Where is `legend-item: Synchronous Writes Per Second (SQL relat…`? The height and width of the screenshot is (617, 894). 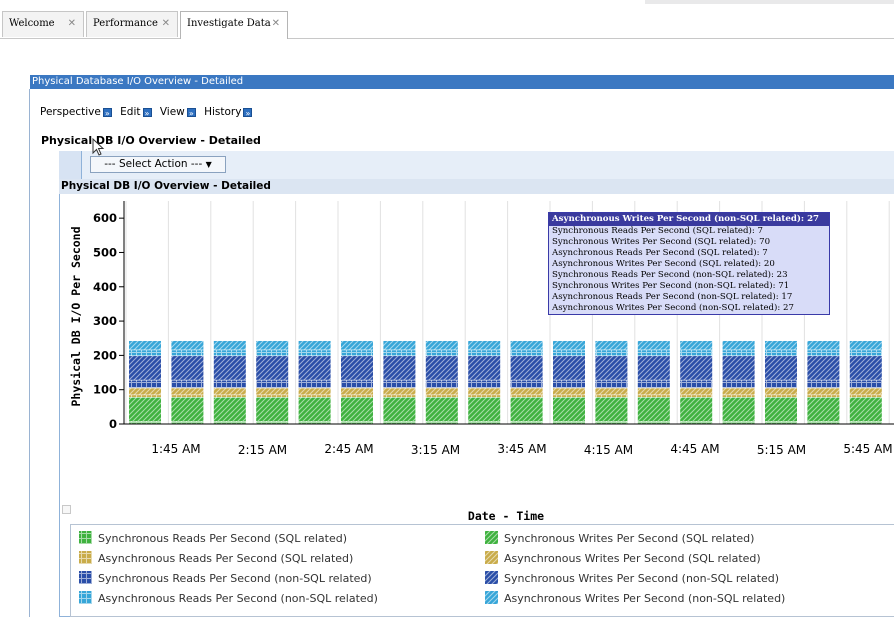 legend-item: Synchronous Writes Per Second (SQL relat… is located at coordinates (619, 538).